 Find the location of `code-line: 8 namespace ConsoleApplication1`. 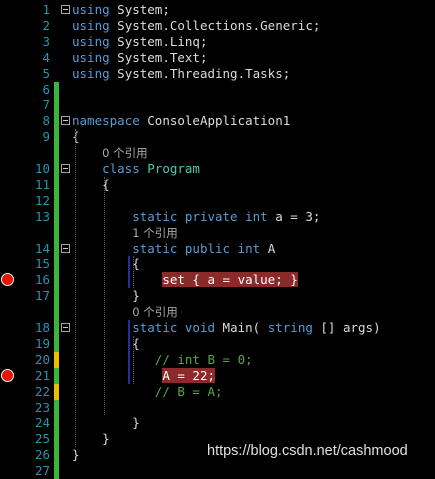

code-line: 8 namespace ConsoleApplication1 is located at coordinates (217, 121).